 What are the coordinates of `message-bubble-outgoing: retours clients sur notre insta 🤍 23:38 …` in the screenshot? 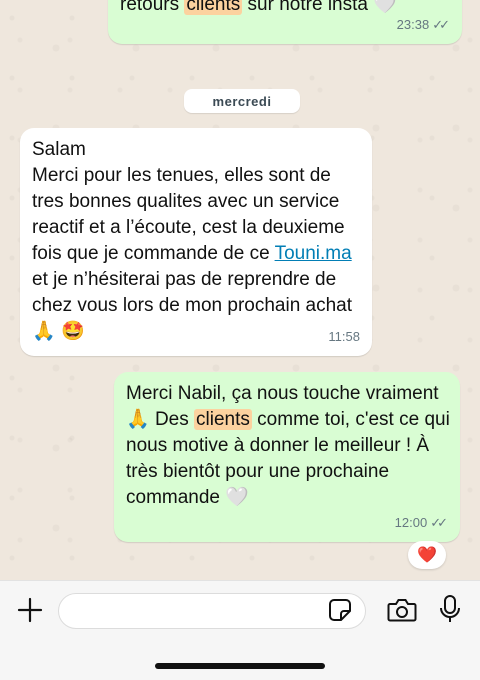 It's located at (285, 22).